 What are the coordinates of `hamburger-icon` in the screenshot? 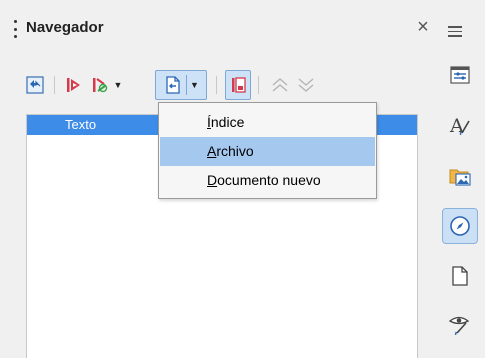 It's located at (455, 31).